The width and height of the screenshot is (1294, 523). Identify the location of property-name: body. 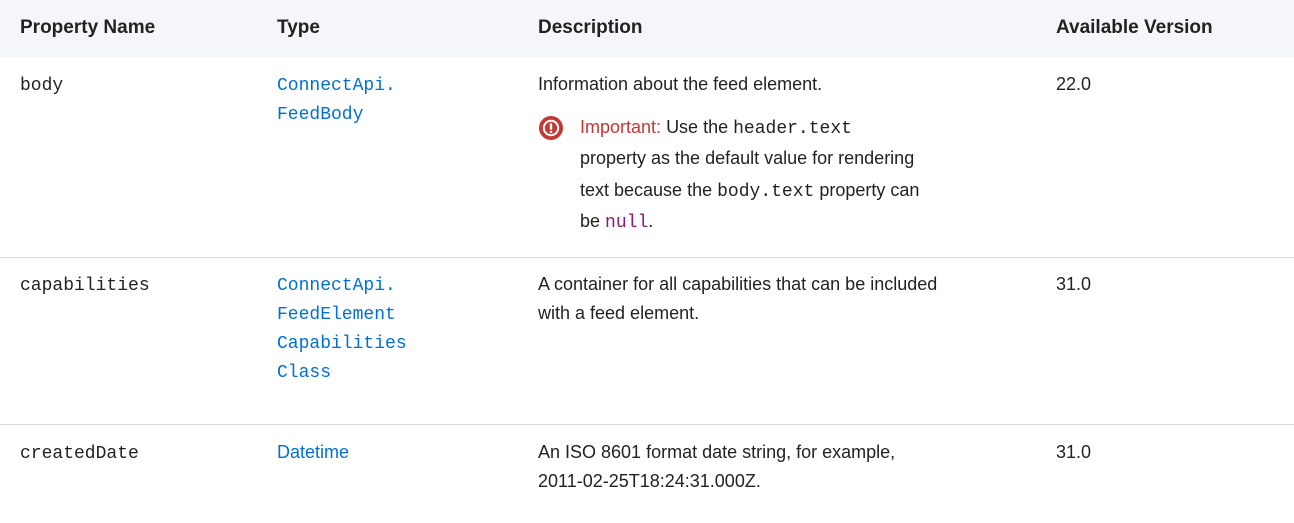
(42, 86).